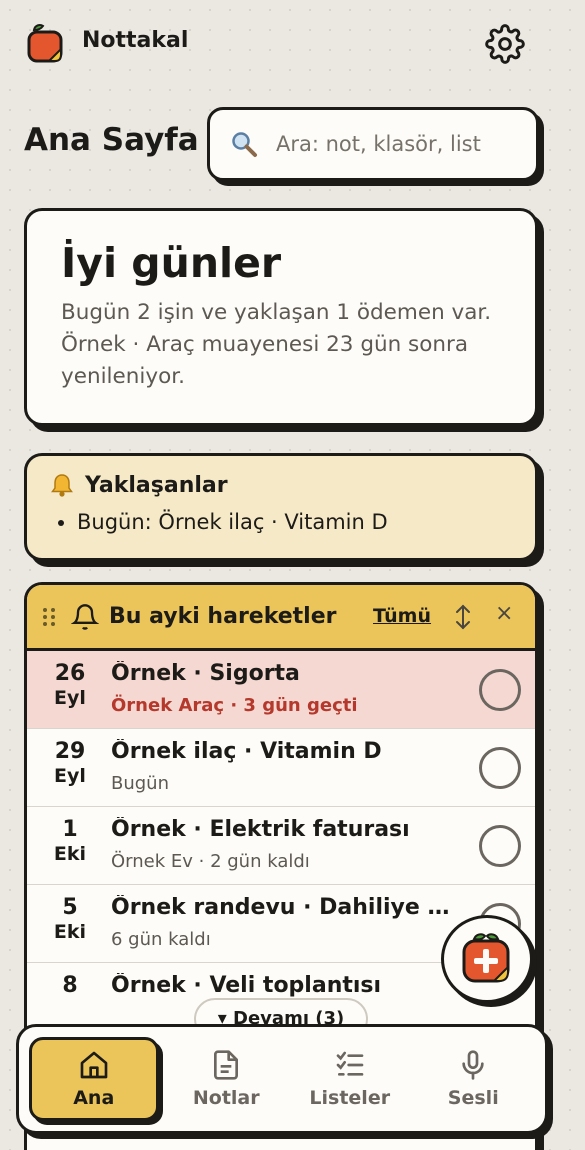 This screenshot has width=585, height=1150. What do you see at coordinates (350, 1098) in the screenshot?
I see `nav-label: Listeler` at bounding box center [350, 1098].